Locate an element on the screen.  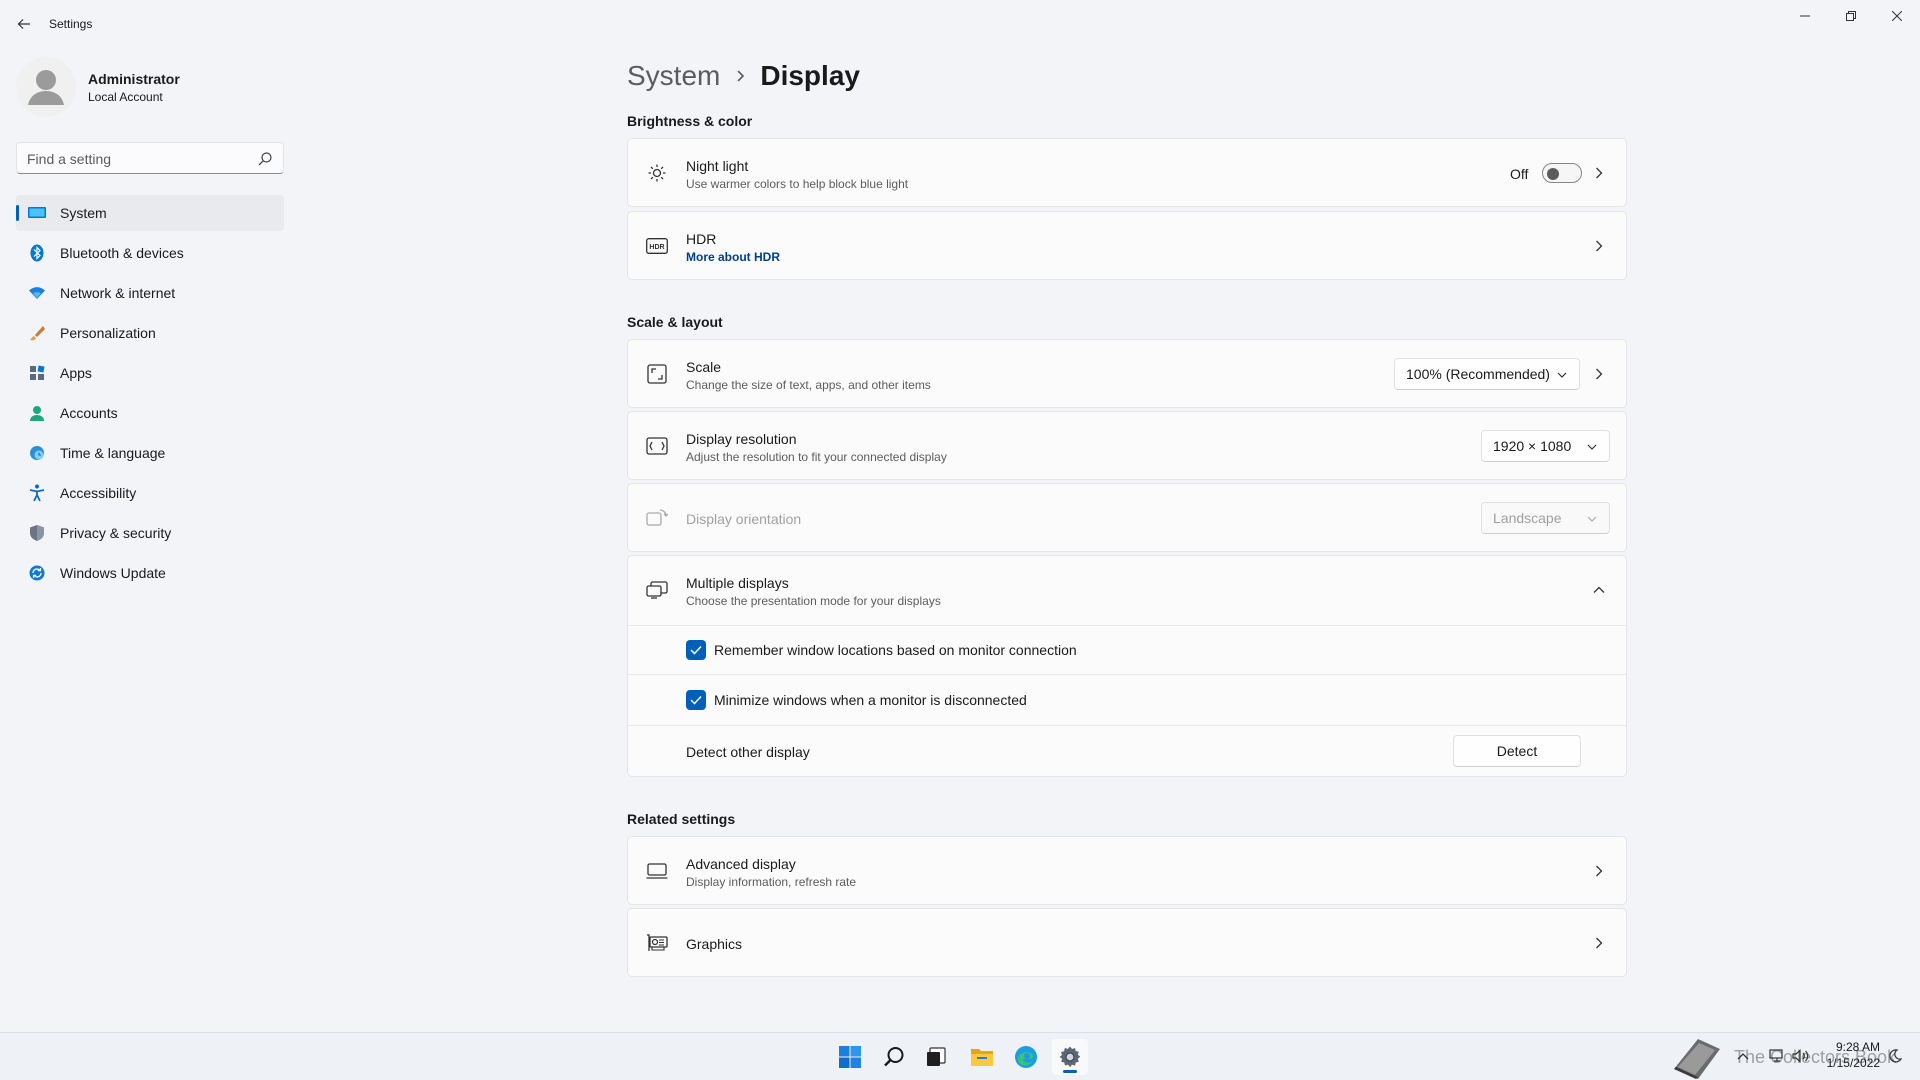
clock-date: 1/15/2022 is located at coordinates (1853, 1063).